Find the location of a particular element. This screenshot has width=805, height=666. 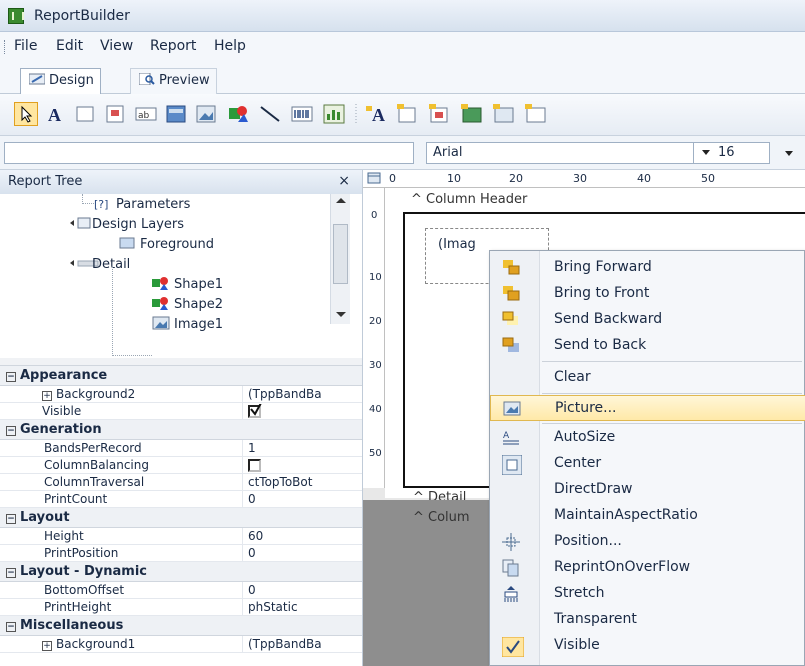

tree-node-design-layers: Design Layers is located at coordinates (127, 224).